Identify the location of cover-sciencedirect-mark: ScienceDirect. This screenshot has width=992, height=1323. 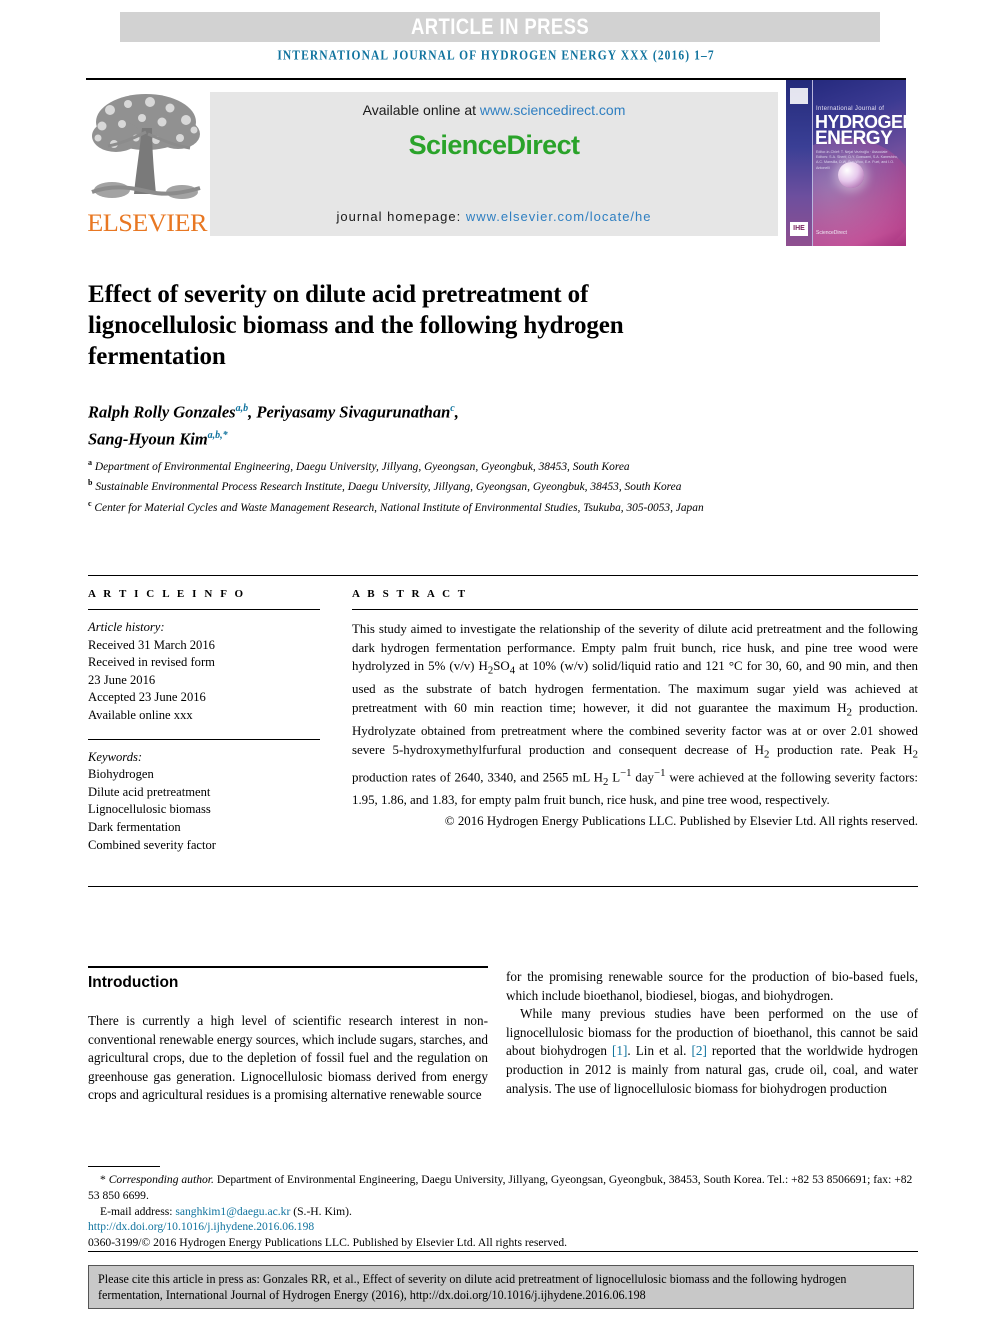
(831, 233).